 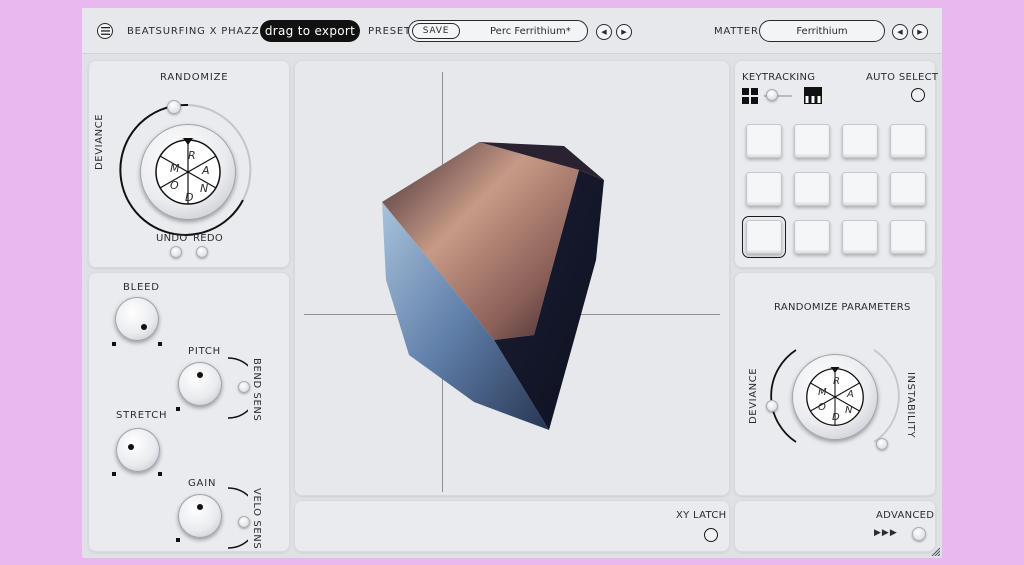 What do you see at coordinates (753, 395) in the screenshot?
I see `deviance-label-2: DEVIANCE` at bounding box center [753, 395].